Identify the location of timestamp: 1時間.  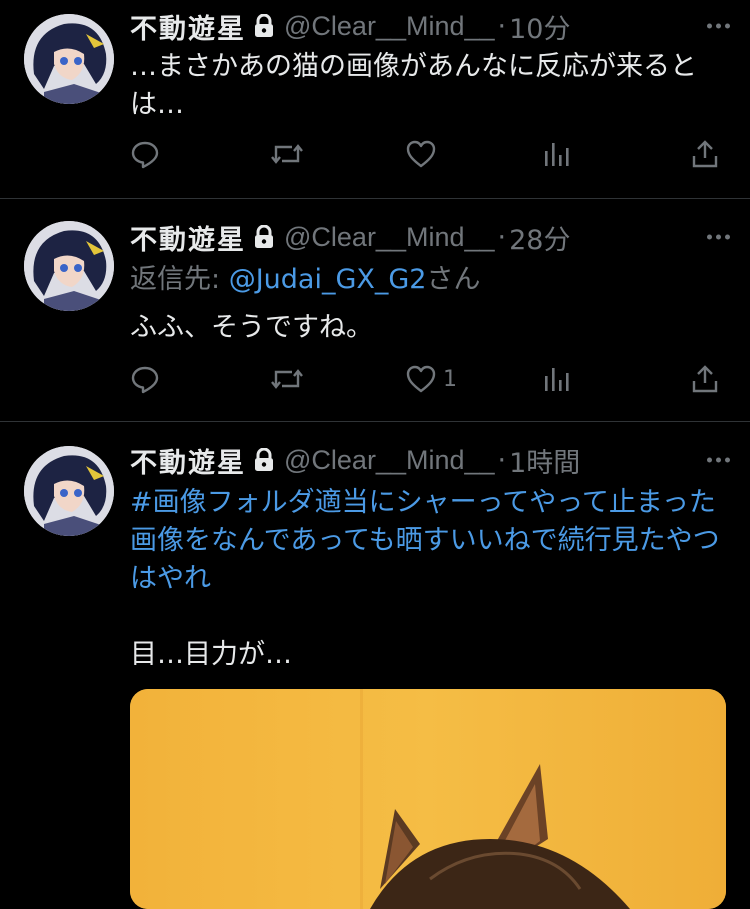
(544, 460).